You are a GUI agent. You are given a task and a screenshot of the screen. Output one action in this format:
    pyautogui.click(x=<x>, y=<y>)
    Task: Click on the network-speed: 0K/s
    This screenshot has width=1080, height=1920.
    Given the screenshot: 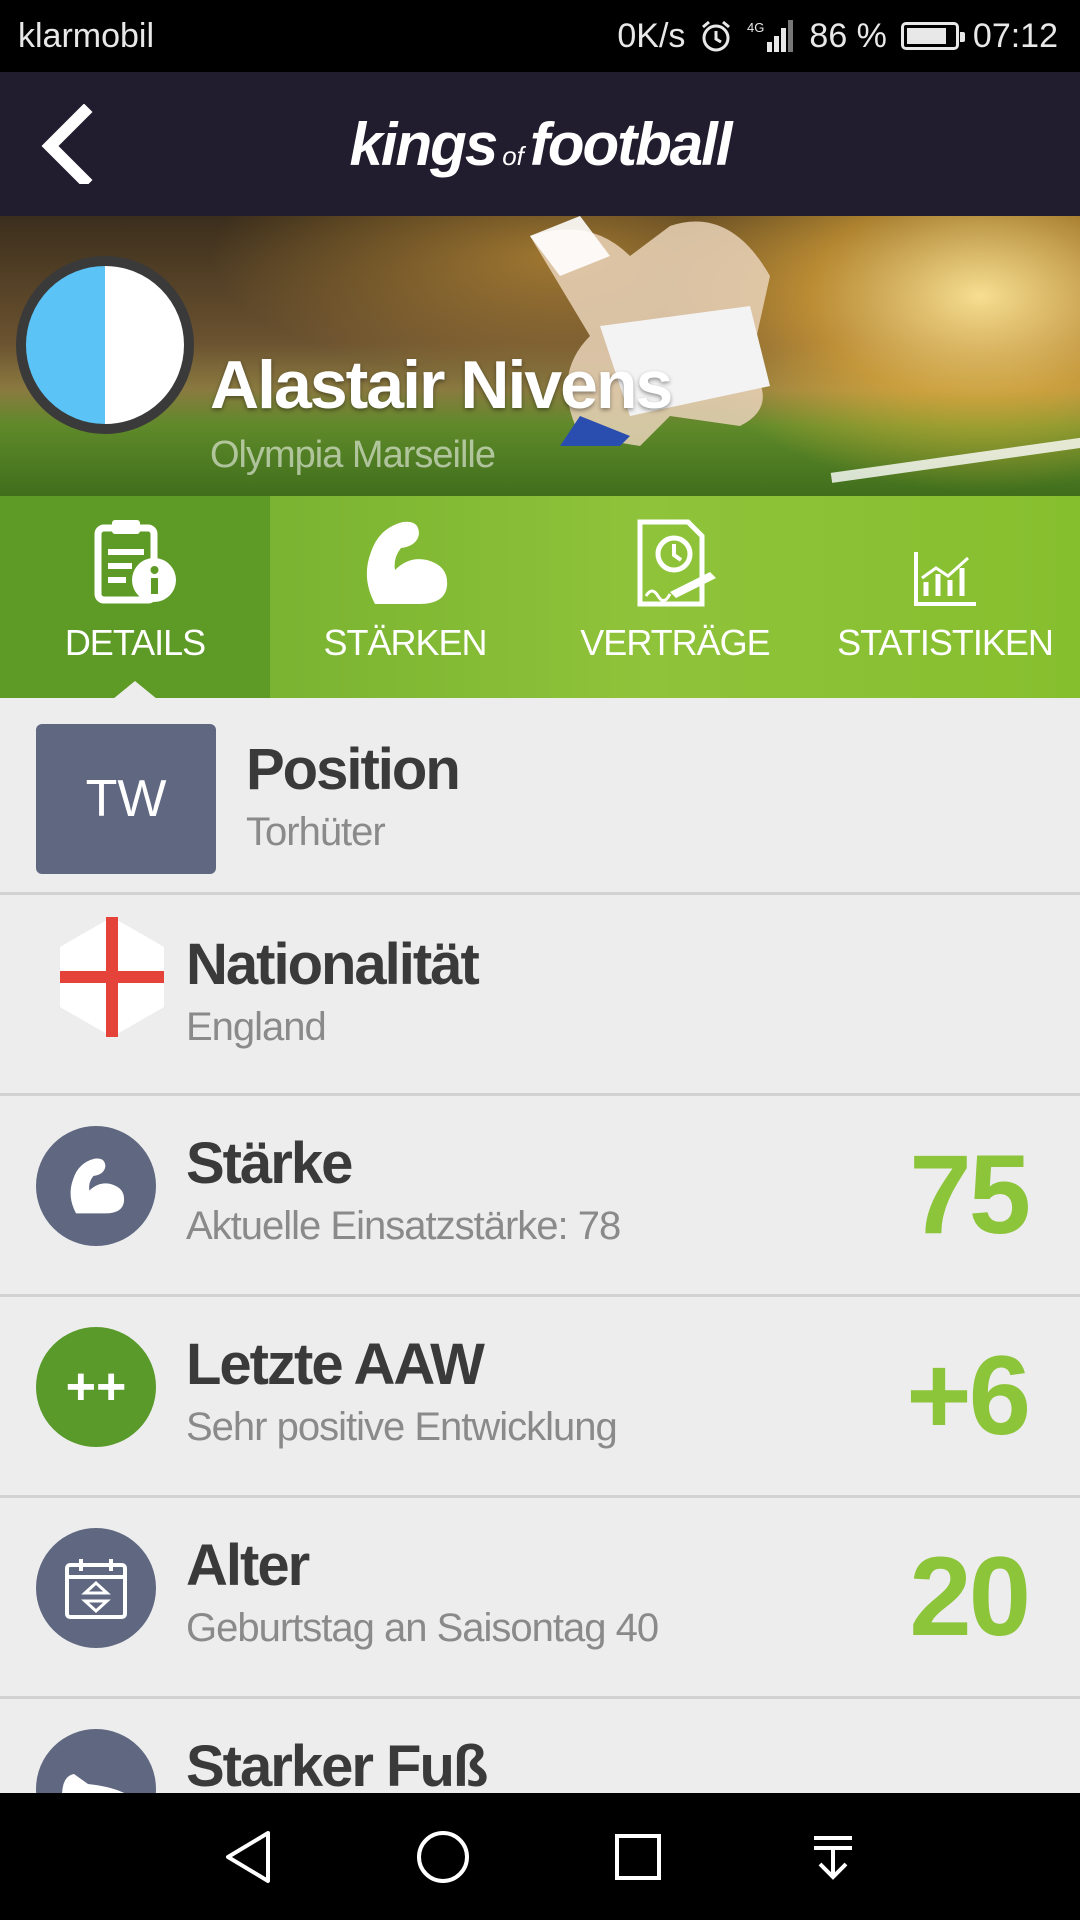 What is the action you would take?
    pyautogui.click(x=651, y=35)
    